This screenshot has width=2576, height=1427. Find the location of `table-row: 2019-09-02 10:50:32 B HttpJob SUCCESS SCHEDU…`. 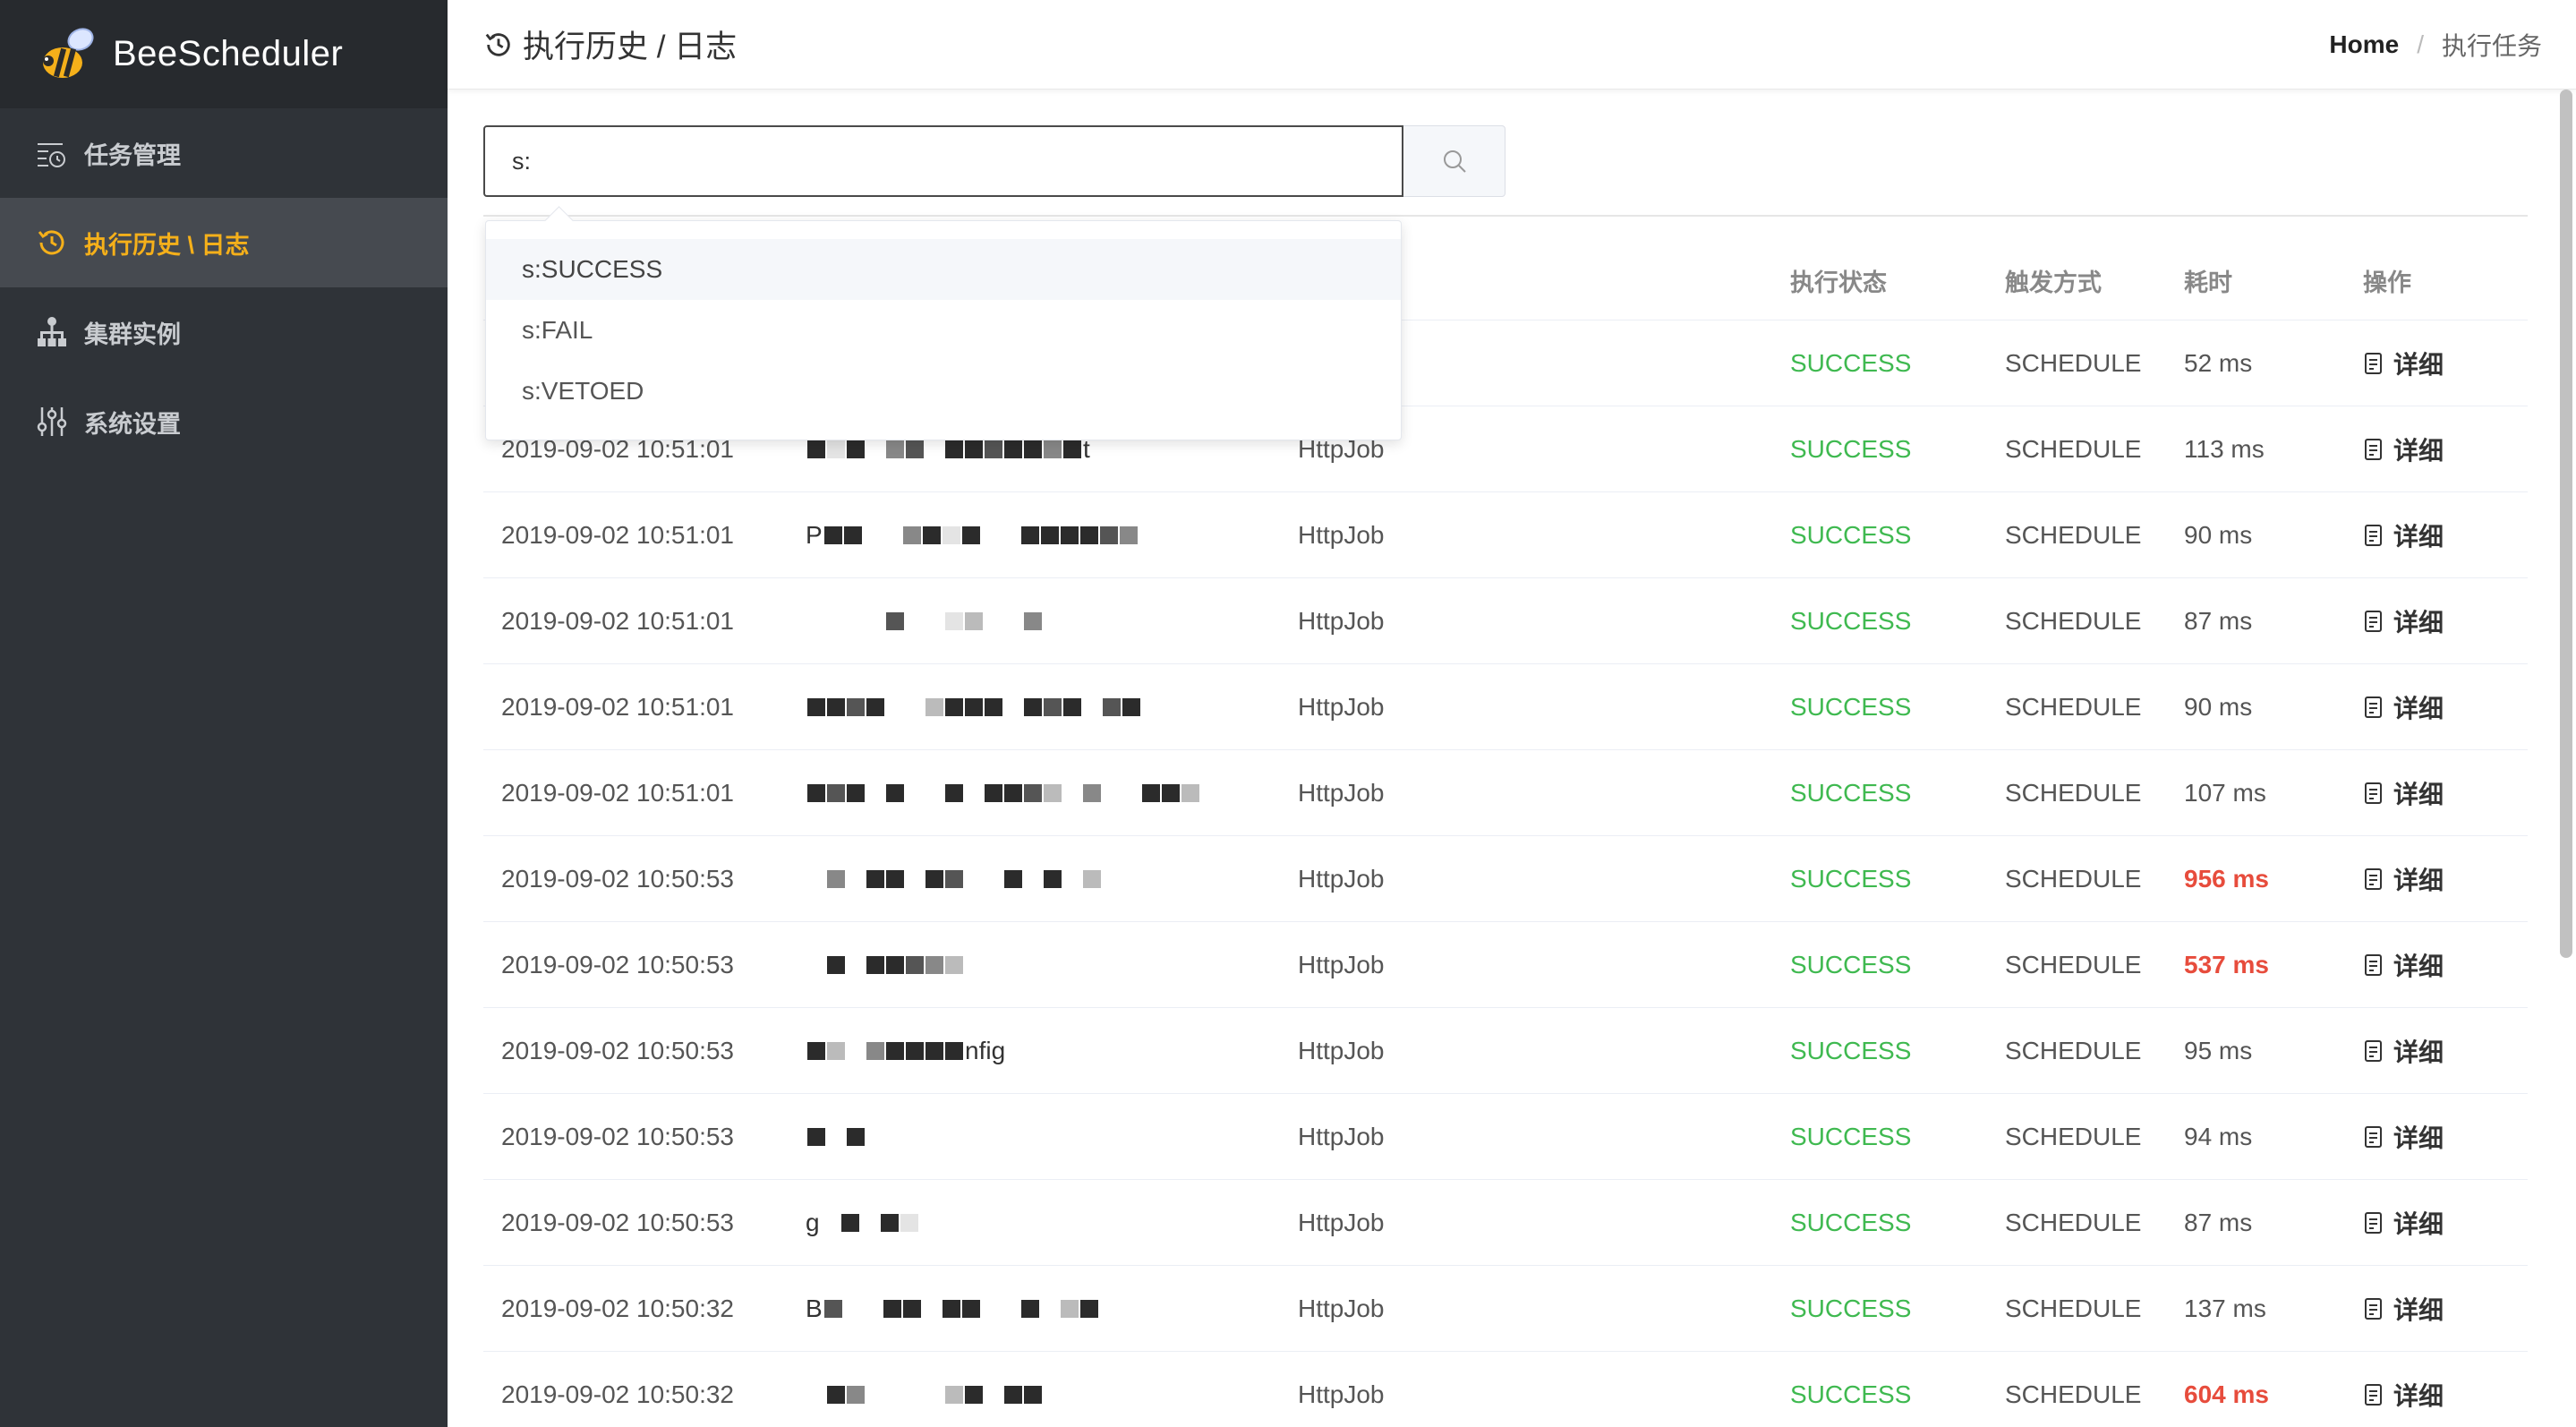

table-row: 2019-09-02 10:50:32 B HttpJob SUCCESS SCHEDU… is located at coordinates (1505, 1309).